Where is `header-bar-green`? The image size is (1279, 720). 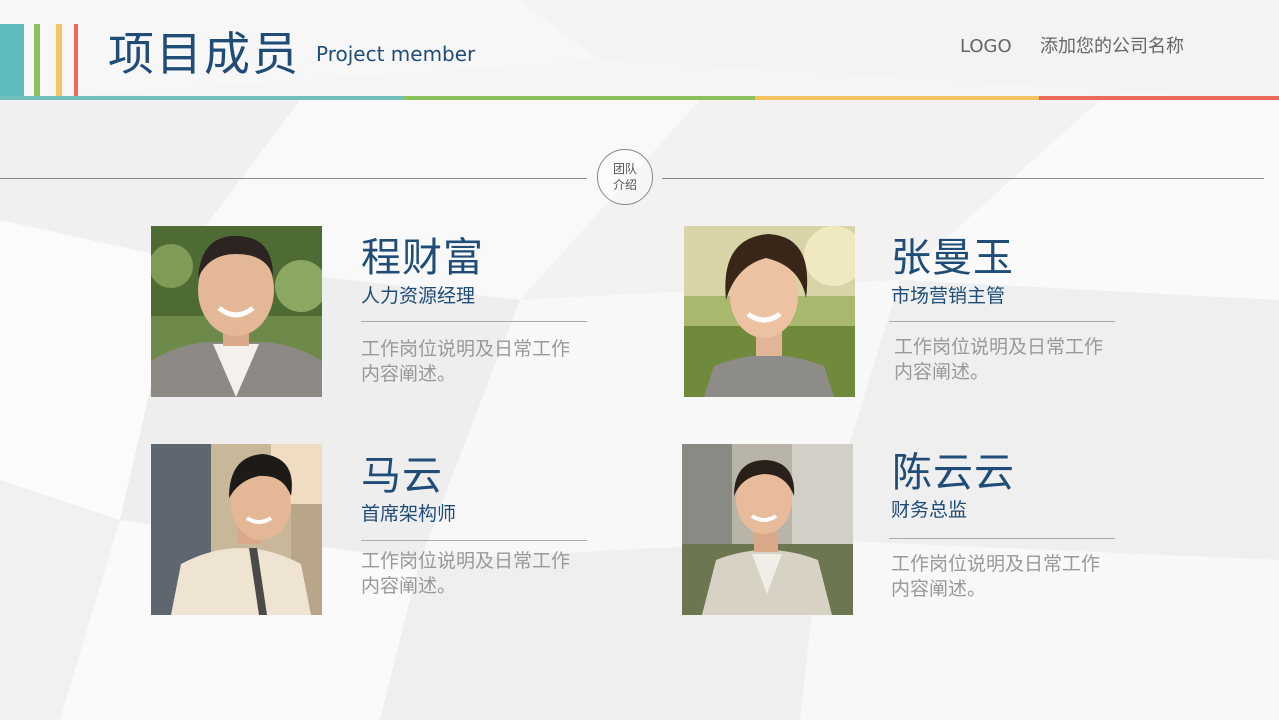 header-bar-green is located at coordinates (579, 98).